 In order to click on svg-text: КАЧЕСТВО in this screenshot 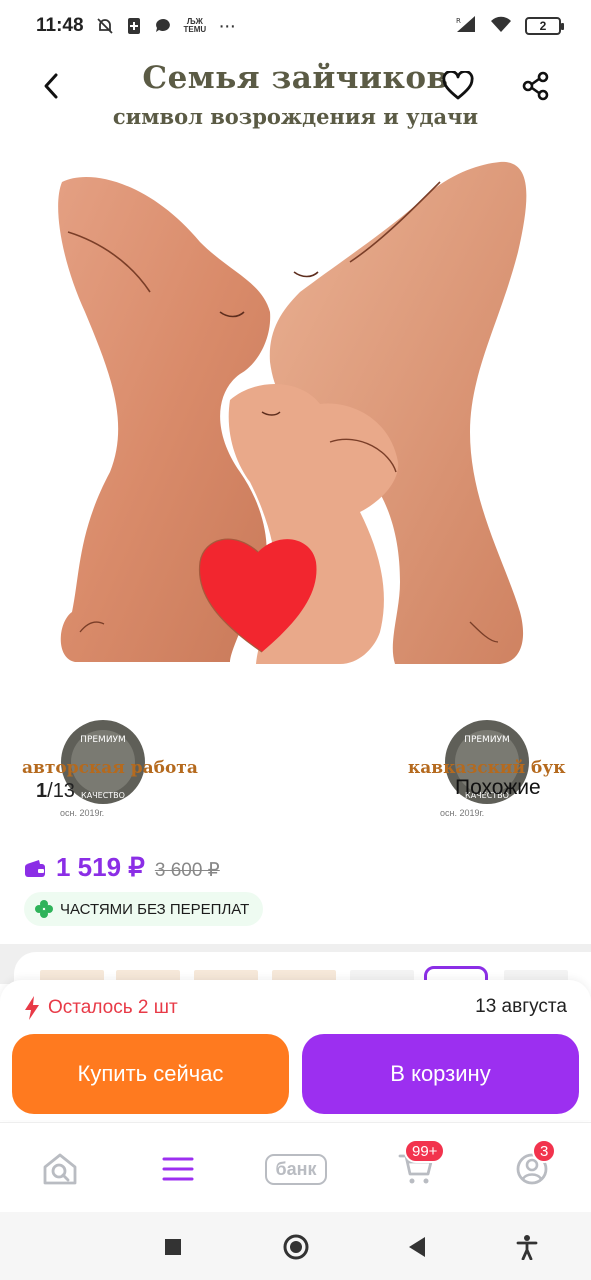, I will do `click(103, 795)`.